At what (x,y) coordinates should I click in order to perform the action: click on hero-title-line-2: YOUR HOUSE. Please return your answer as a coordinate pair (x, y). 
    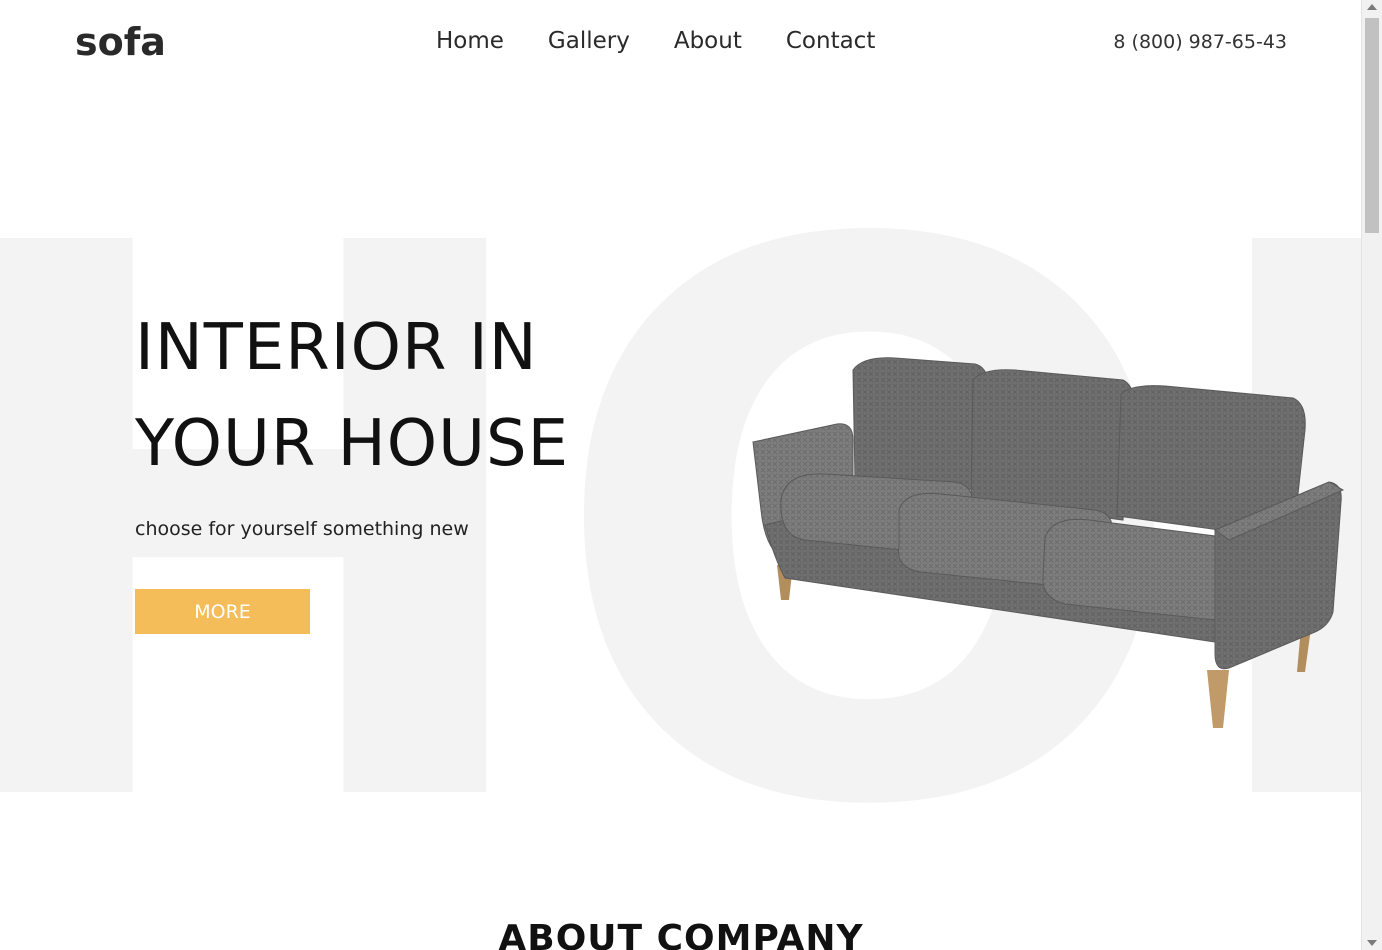
    Looking at the image, I should click on (352, 444).